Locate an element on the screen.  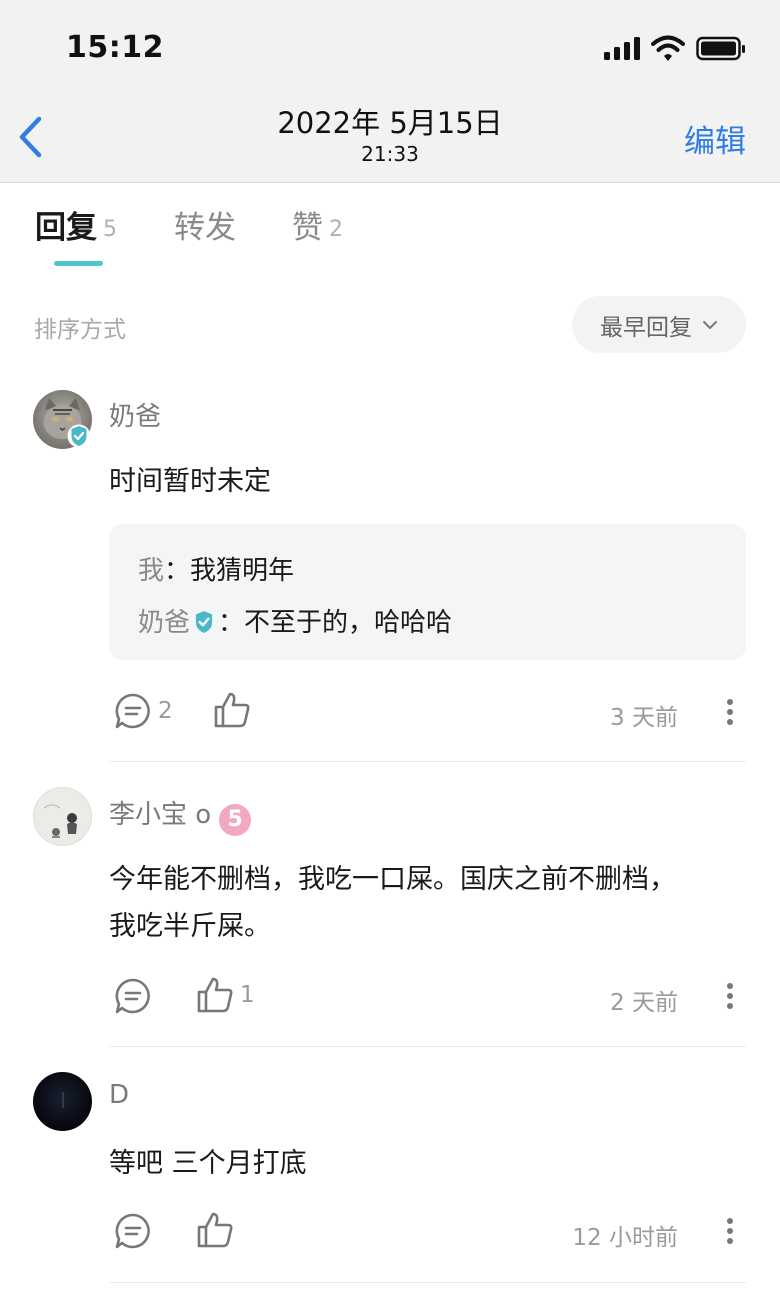
tab-label: 赞 is located at coordinates (307, 228).